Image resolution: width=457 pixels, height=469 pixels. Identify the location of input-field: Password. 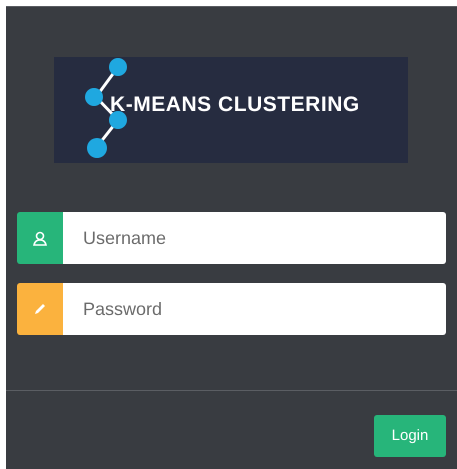
(254, 309).